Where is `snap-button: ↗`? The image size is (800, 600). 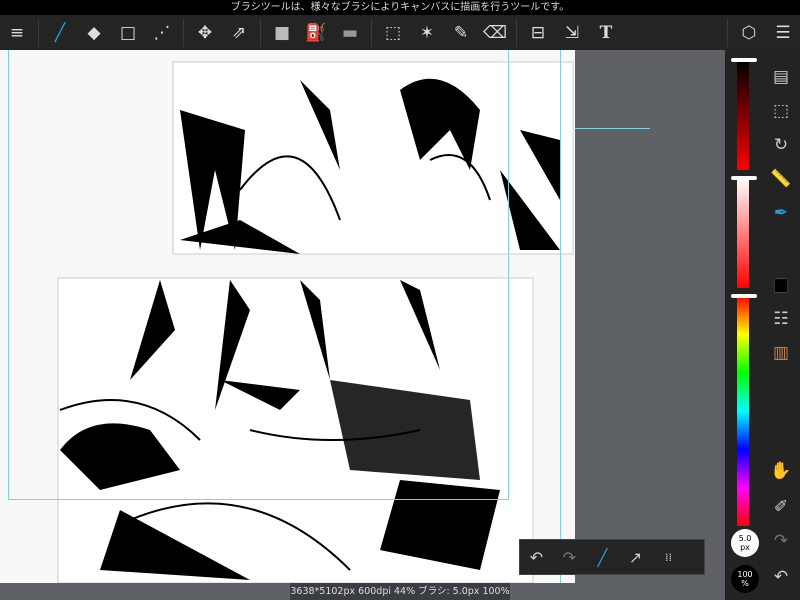
snap-button: ↗ is located at coordinates (635, 557).